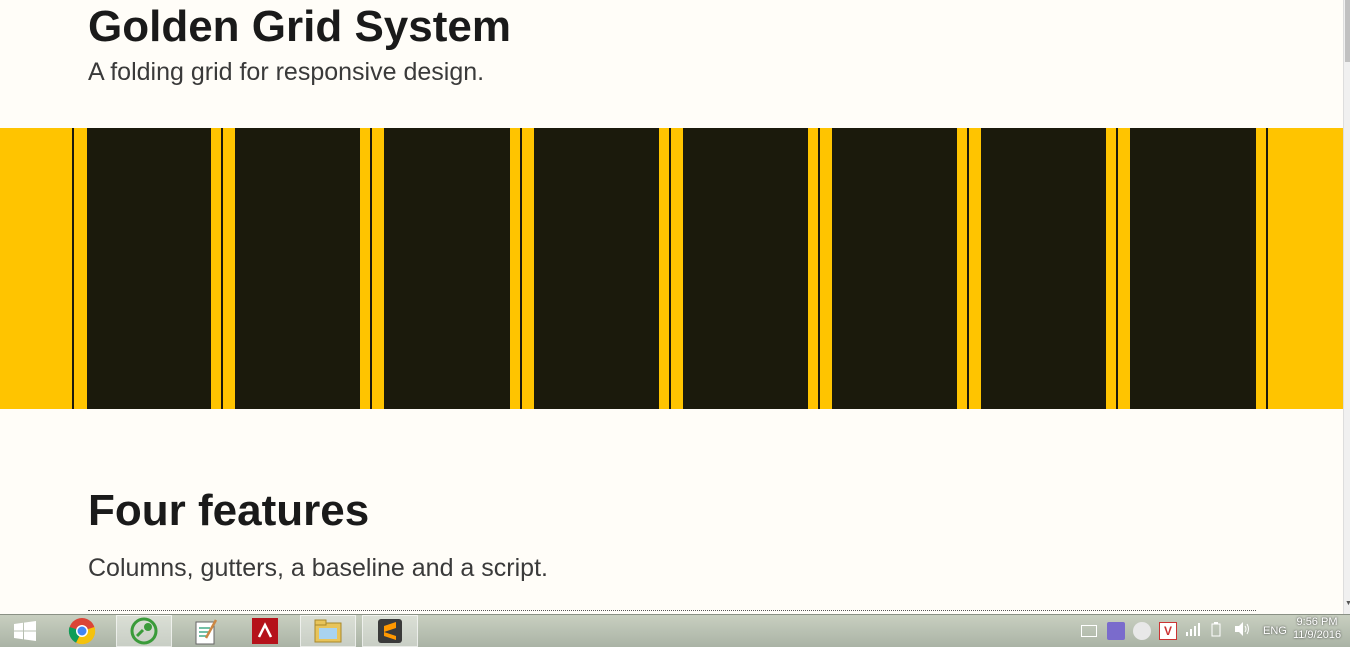  I want to click on windows-start-icon, so click(25, 631).